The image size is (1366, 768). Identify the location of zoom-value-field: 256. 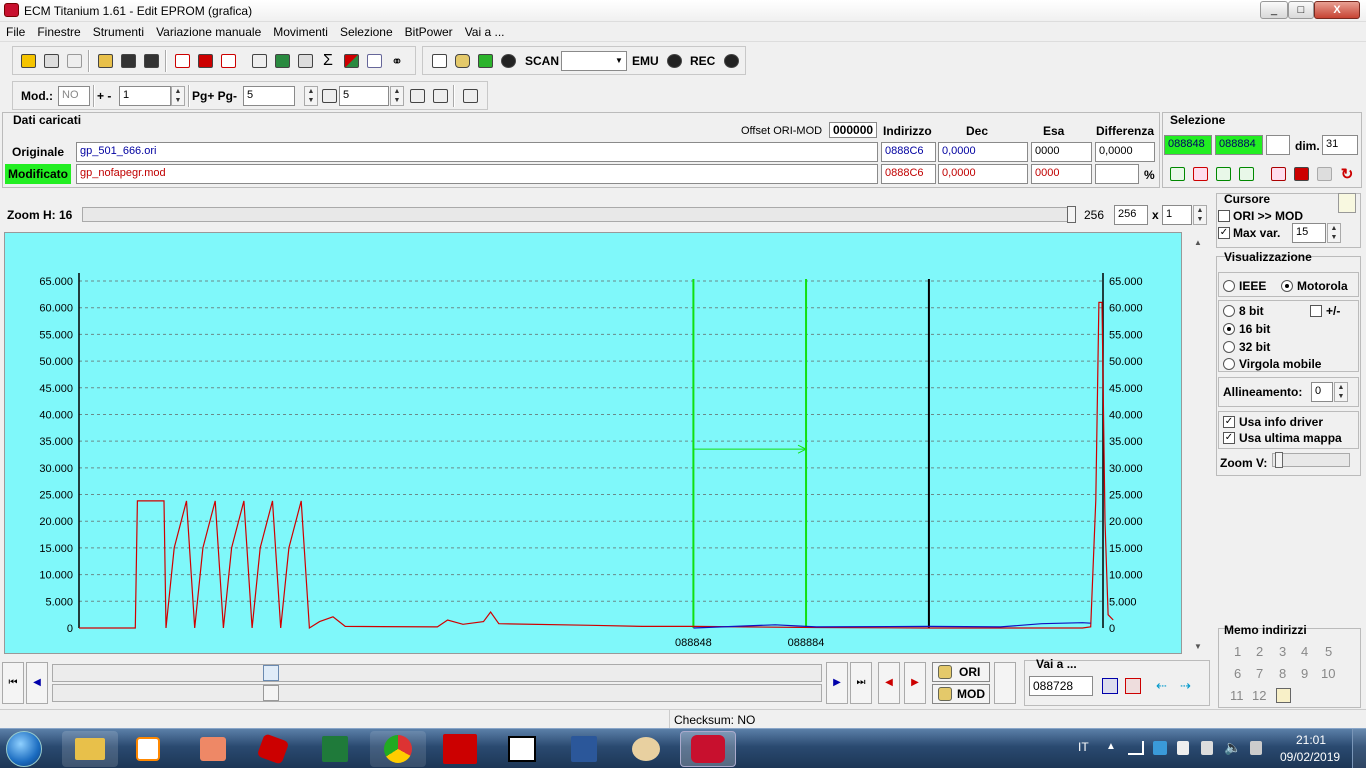
(1131, 215).